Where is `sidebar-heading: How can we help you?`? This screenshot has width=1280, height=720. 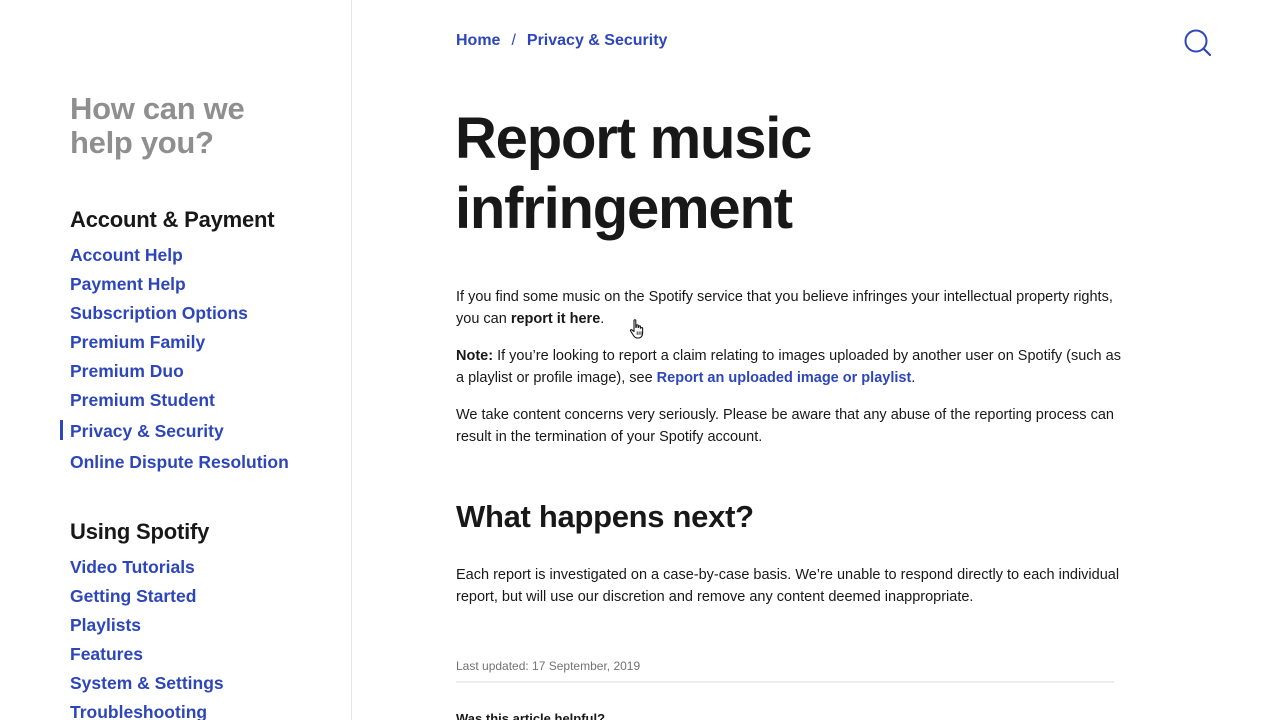
sidebar-heading: How can we help you? is located at coordinates (157, 125).